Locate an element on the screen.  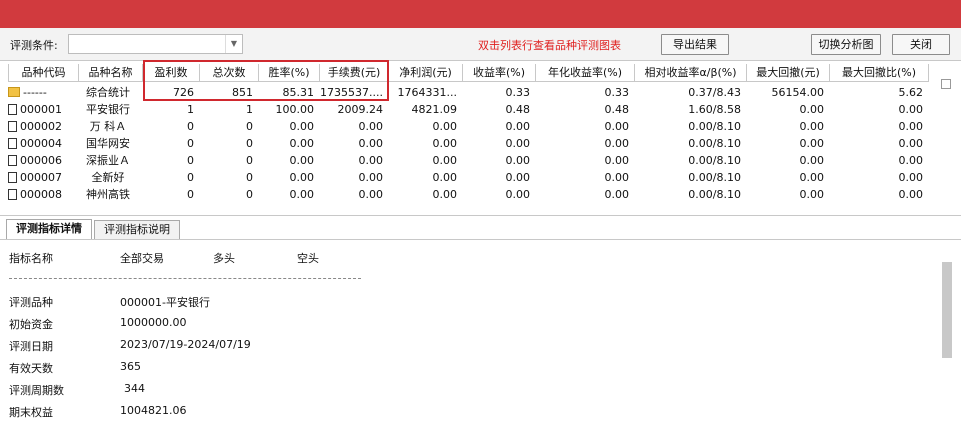
table-cell: 万 科Ａ is located at coordinates (108, 126).